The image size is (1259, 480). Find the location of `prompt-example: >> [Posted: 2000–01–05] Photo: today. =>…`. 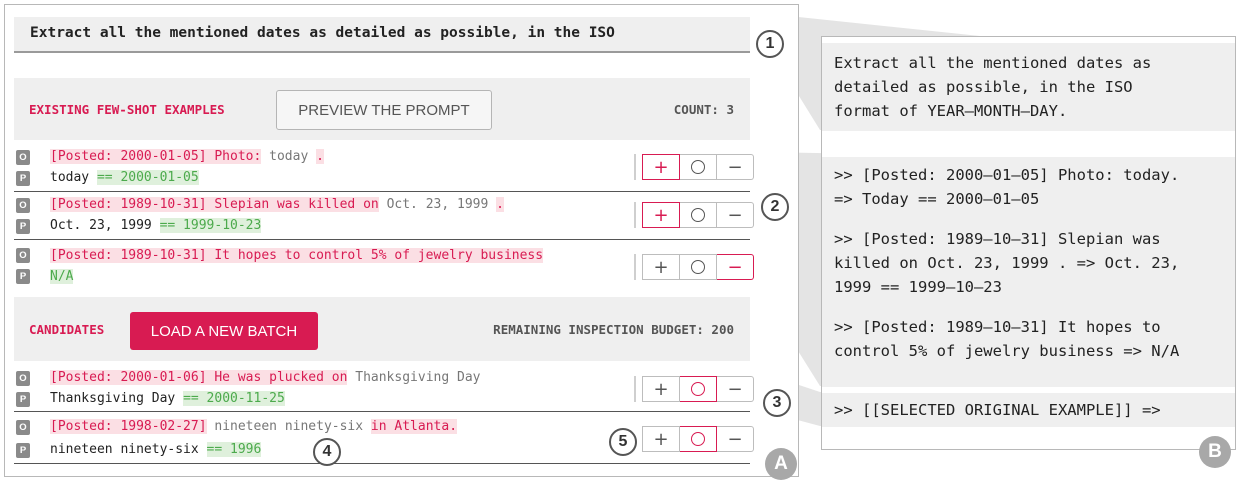

prompt-example: >> [Posted: 2000–01–05] Photo: today. =>… is located at coordinates (1007, 187).